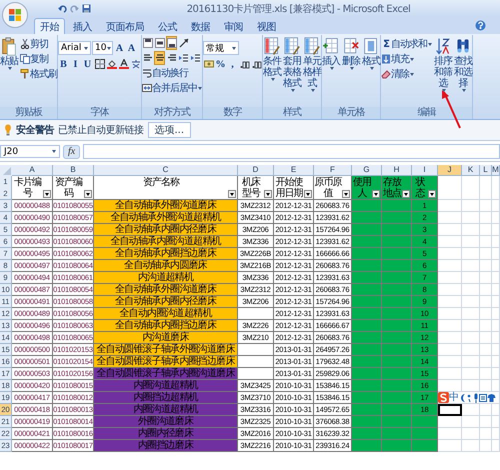  Describe the element at coordinates (221, 48) in the screenshot. I see `dropdown-field: 常规` at that location.